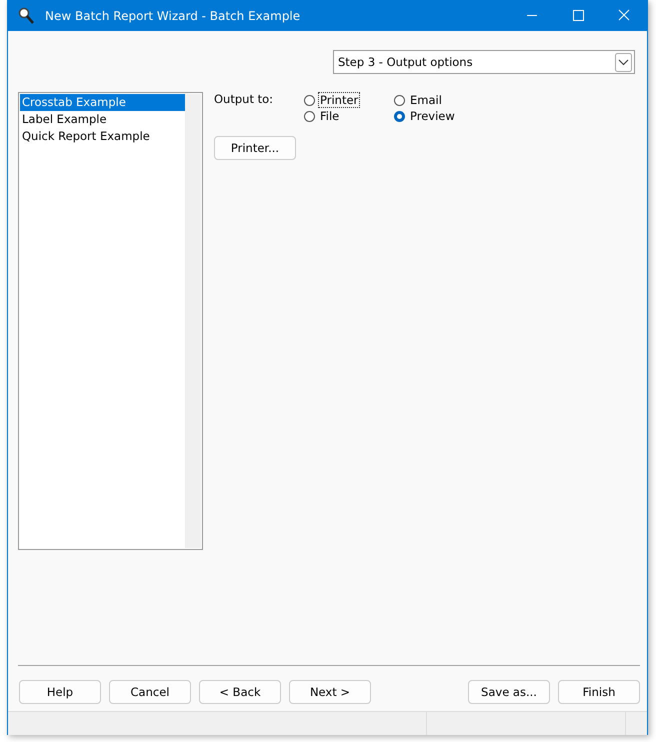 Image resolution: width=656 pixels, height=742 pixels. What do you see at coordinates (484, 62) in the screenshot?
I see `step-dropdown: Step 3 - Output options` at bounding box center [484, 62].